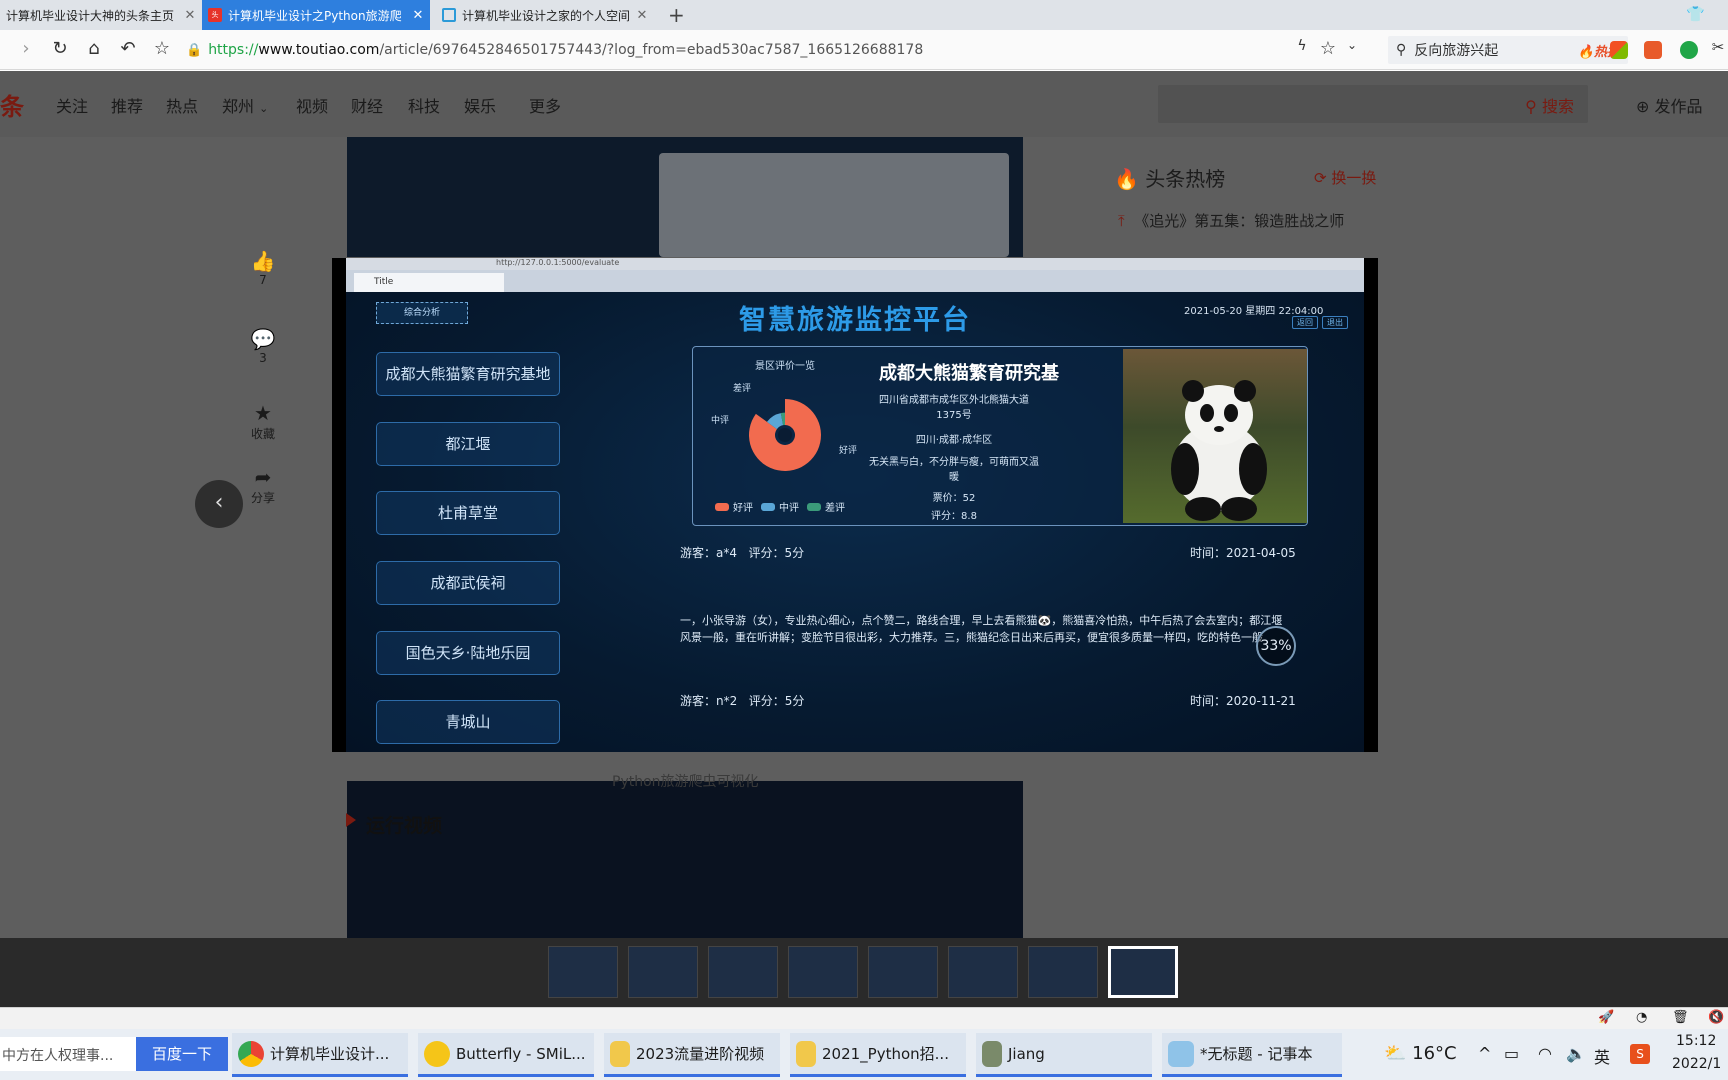  I want to click on temperature: 16°C, so click(1434, 1053).